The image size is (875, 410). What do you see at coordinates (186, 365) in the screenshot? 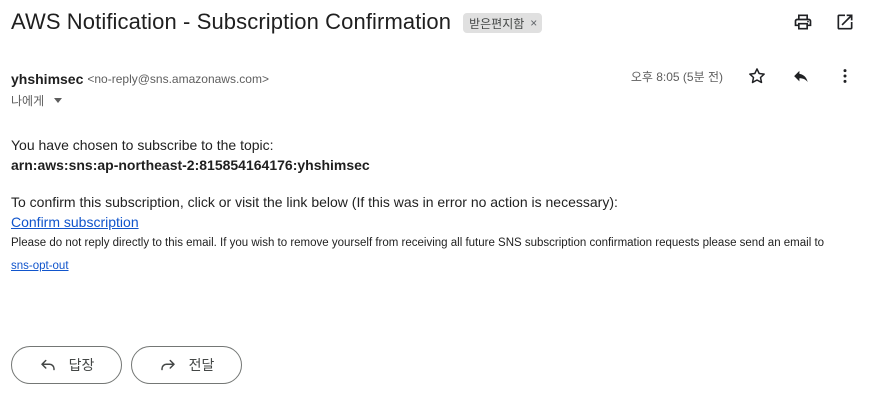
I see `forward-button: 전달` at bounding box center [186, 365].